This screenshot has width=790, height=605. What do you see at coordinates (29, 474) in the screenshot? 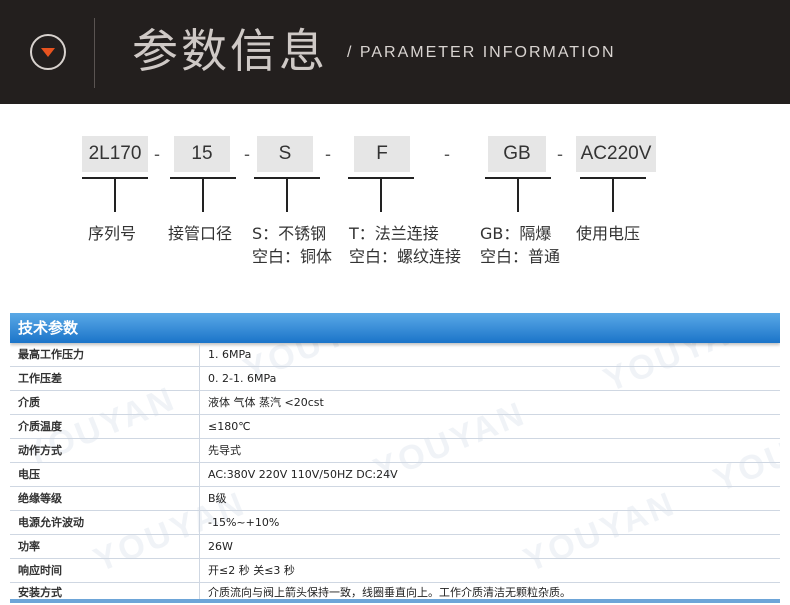
I see `row-key: 电压` at bounding box center [29, 474].